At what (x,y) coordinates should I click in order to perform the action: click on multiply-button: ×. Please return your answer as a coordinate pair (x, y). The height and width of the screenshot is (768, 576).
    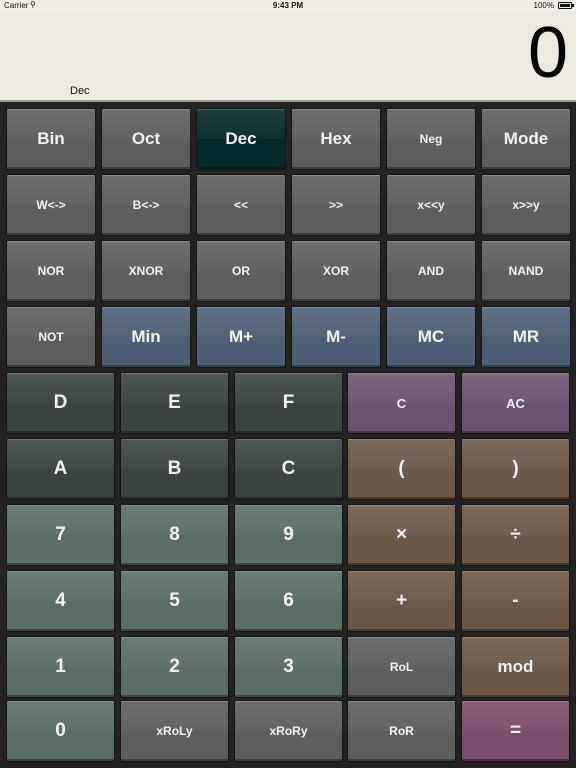
    Looking at the image, I should click on (401, 535).